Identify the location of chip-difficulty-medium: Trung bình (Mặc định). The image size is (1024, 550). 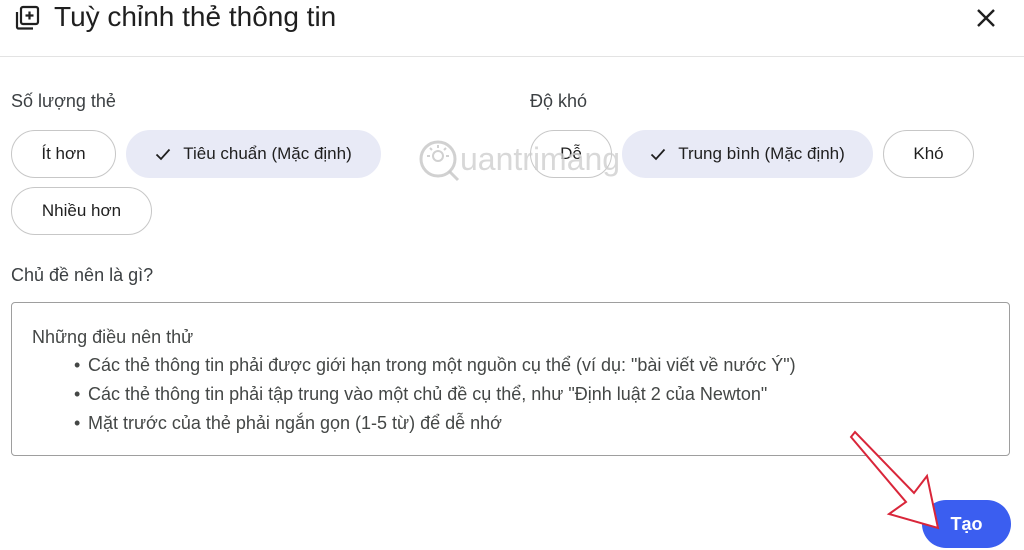
(747, 154).